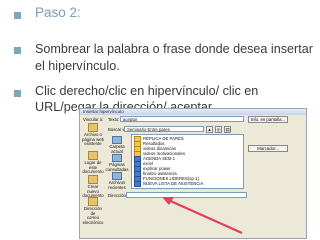  What do you see at coordinates (93, 201) in the screenshot?
I see `email-icon` at bounding box center [93, 201].